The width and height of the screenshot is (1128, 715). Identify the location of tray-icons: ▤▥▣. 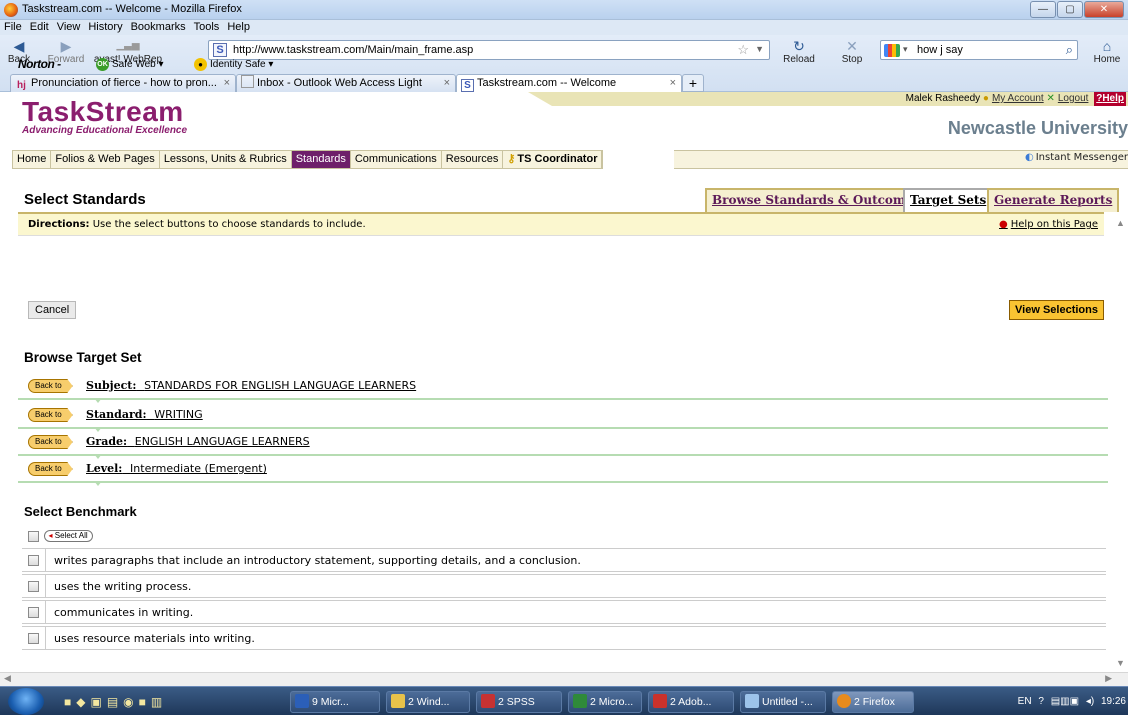
(1065, 701).